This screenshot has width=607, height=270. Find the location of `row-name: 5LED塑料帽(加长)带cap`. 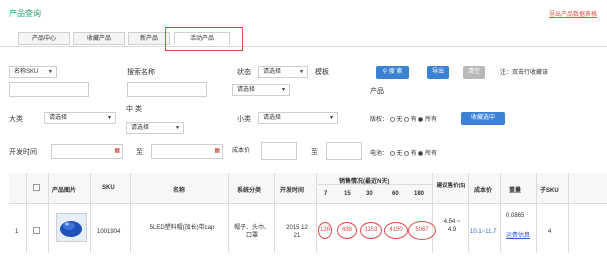

row-name: 5LED塑料帽(加长)带cap is located at coordinates (182, 228).